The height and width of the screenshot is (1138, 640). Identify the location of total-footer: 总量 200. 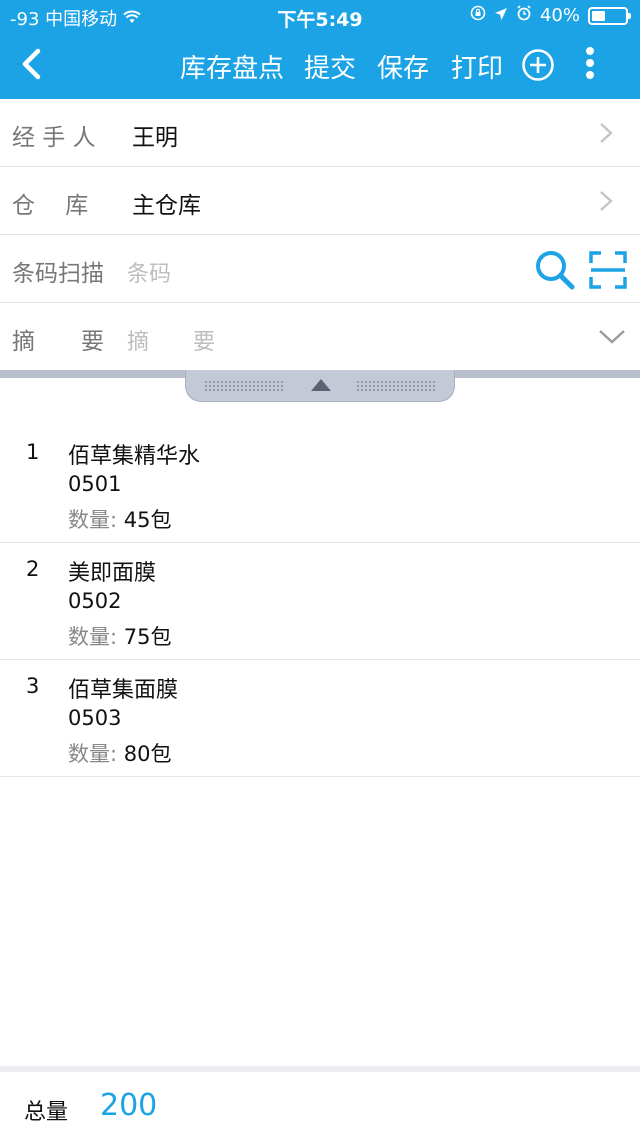
(320, 1102).